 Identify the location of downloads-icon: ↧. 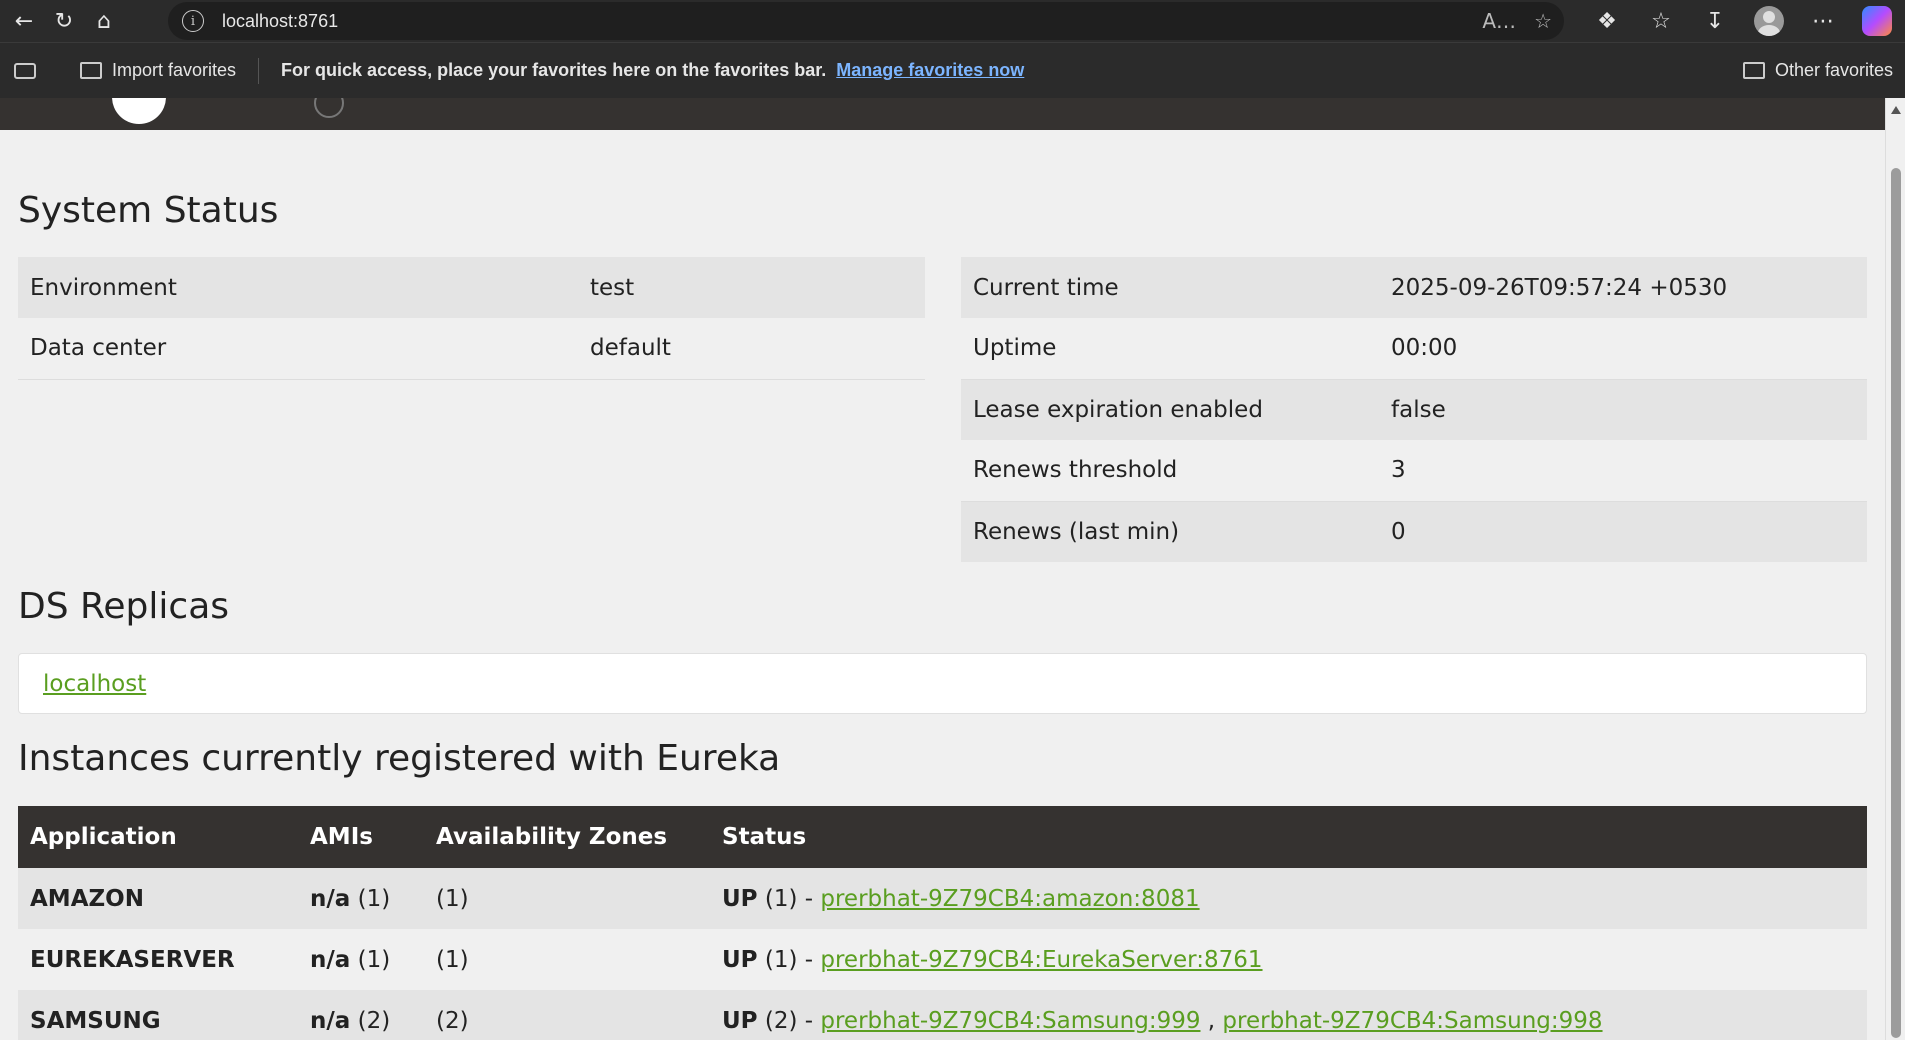
(1715, 21).